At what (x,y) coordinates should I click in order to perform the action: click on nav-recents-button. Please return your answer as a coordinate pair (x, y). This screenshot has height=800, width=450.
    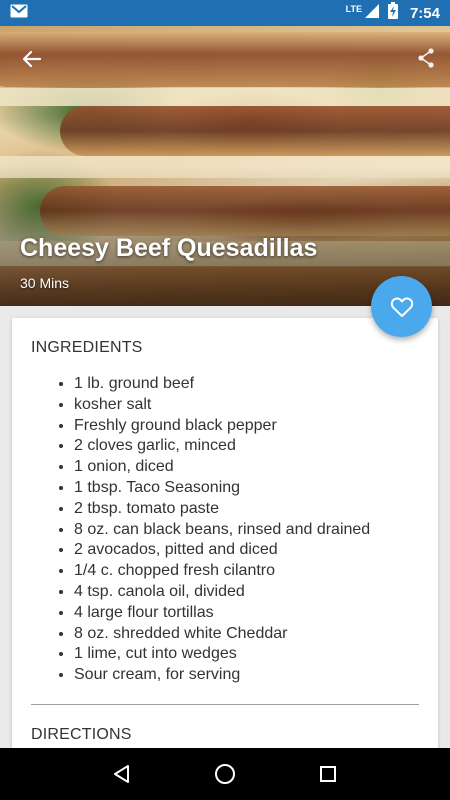
    Looking at the image, I should click on (328, 774).